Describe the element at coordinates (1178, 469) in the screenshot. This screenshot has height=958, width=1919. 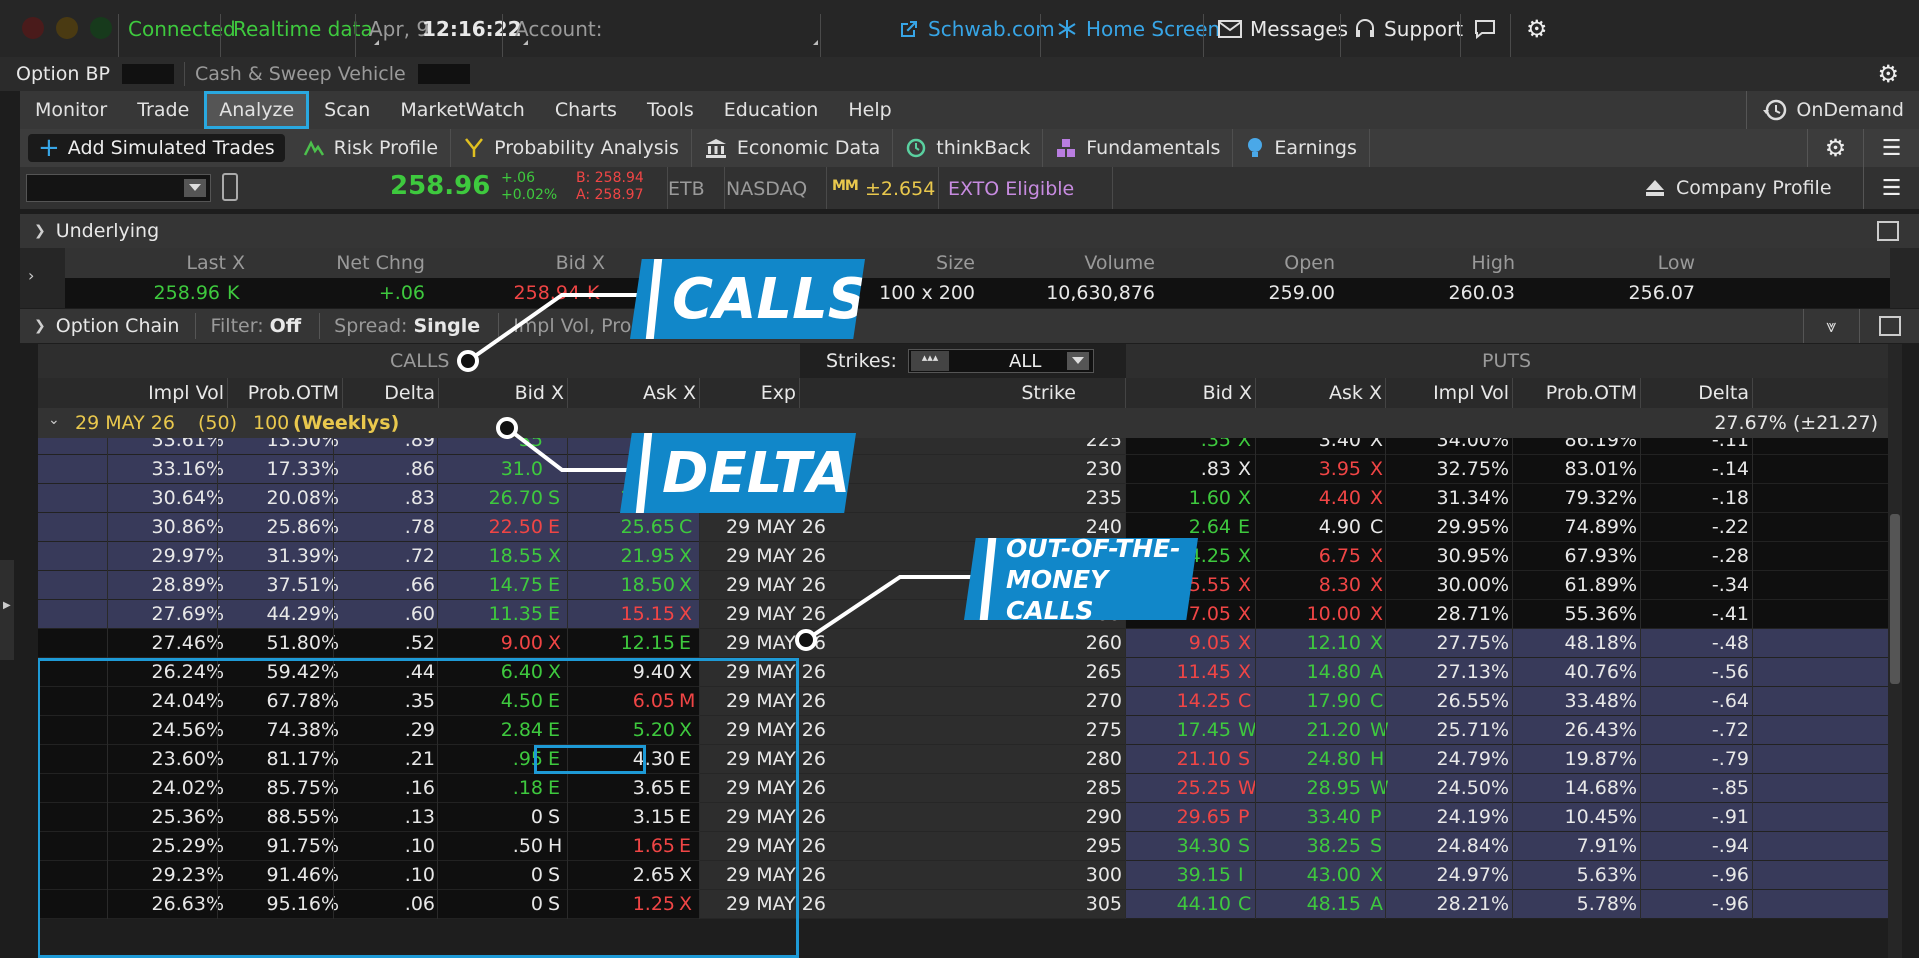
I see `put-bid: .83` at that location.